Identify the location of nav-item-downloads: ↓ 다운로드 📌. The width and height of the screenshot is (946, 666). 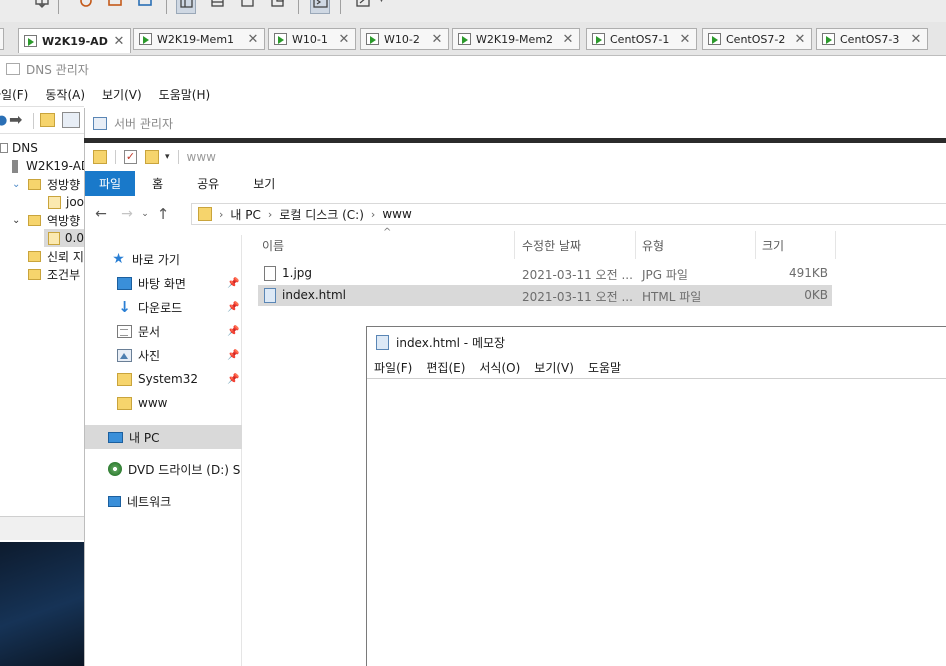
(163, 307).